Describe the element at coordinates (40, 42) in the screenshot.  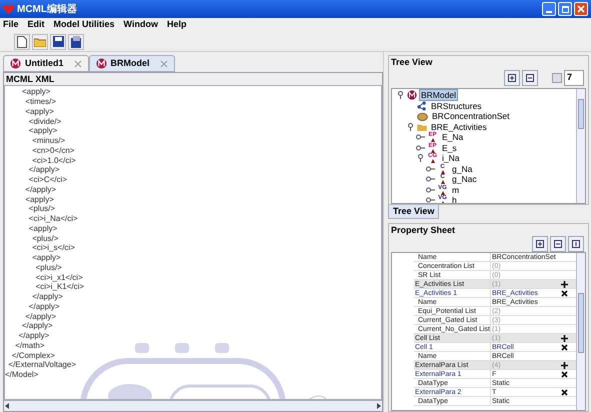
I see `open-folder-button` at that location.